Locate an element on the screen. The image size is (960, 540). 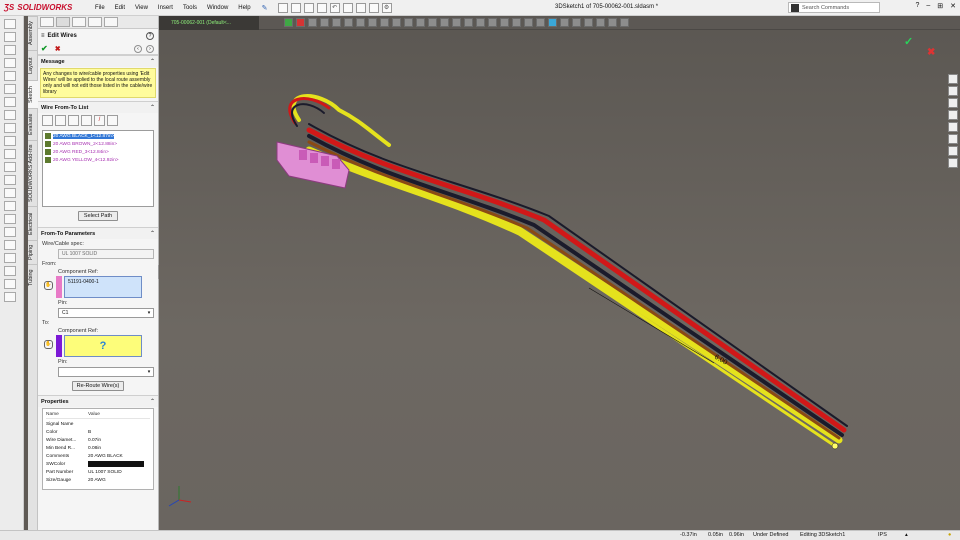
feature-tree-tab-icon is located at coordinates (47, 22).